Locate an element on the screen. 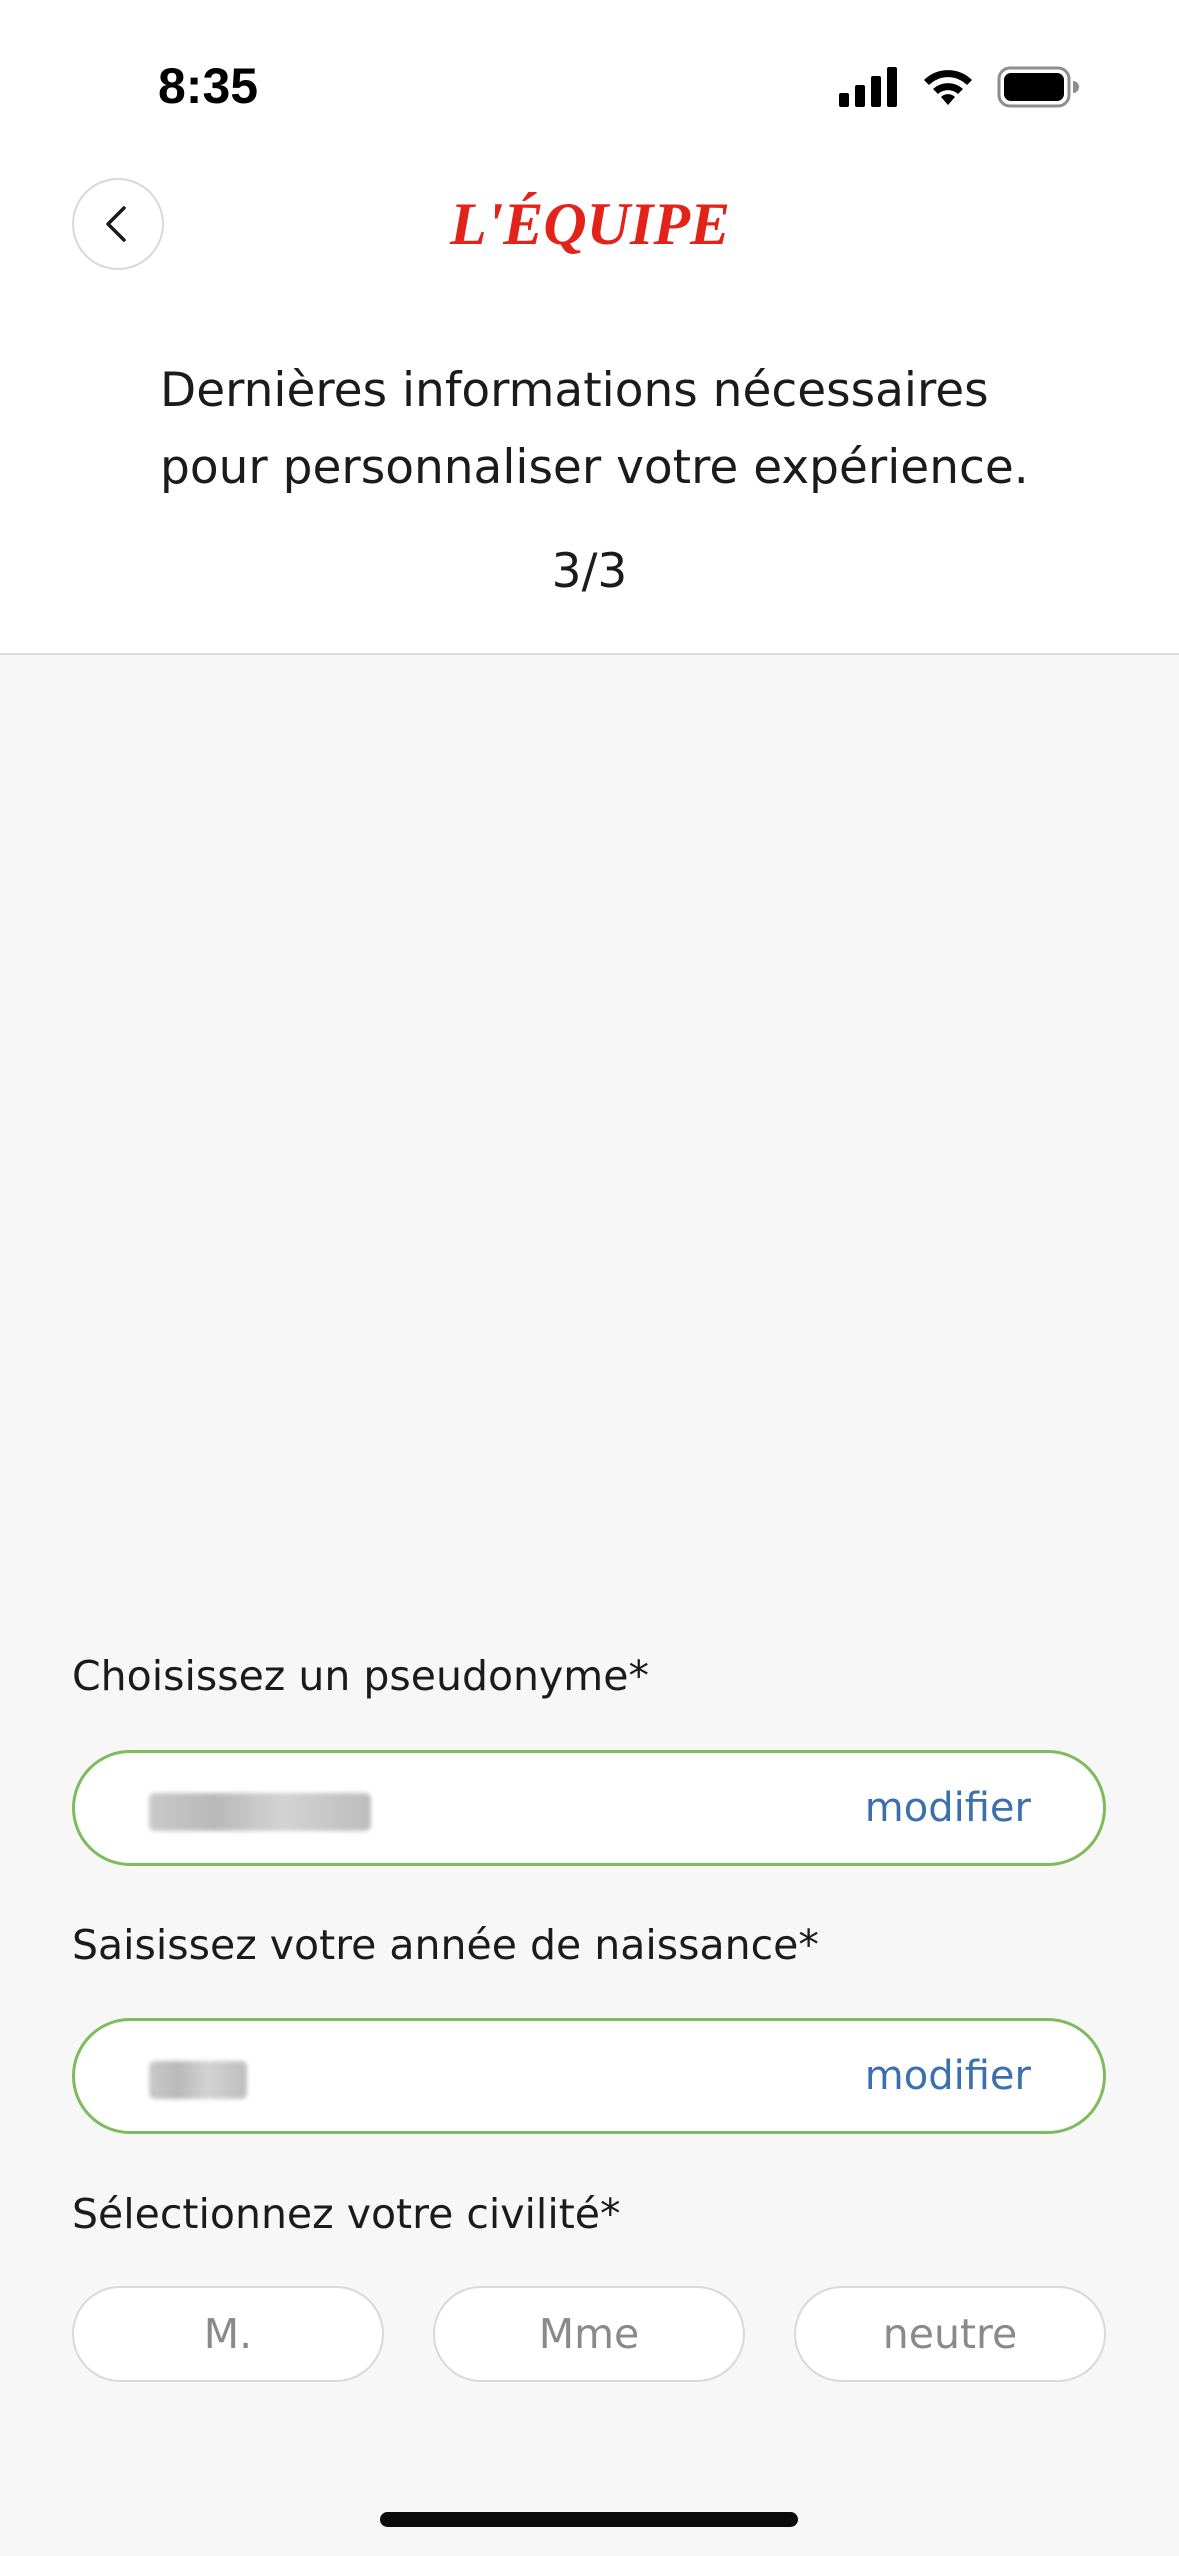 The image size is (1179, 2556). civility-options: M. Mme neutre is located at coordinates (589, 2334).